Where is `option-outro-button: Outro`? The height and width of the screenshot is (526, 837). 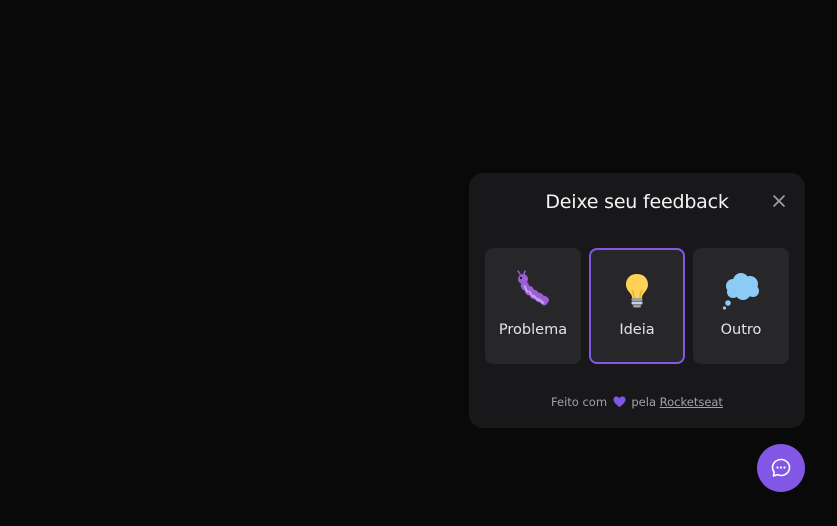
option-outro-button: Outro is located at coordinates (741, 306).